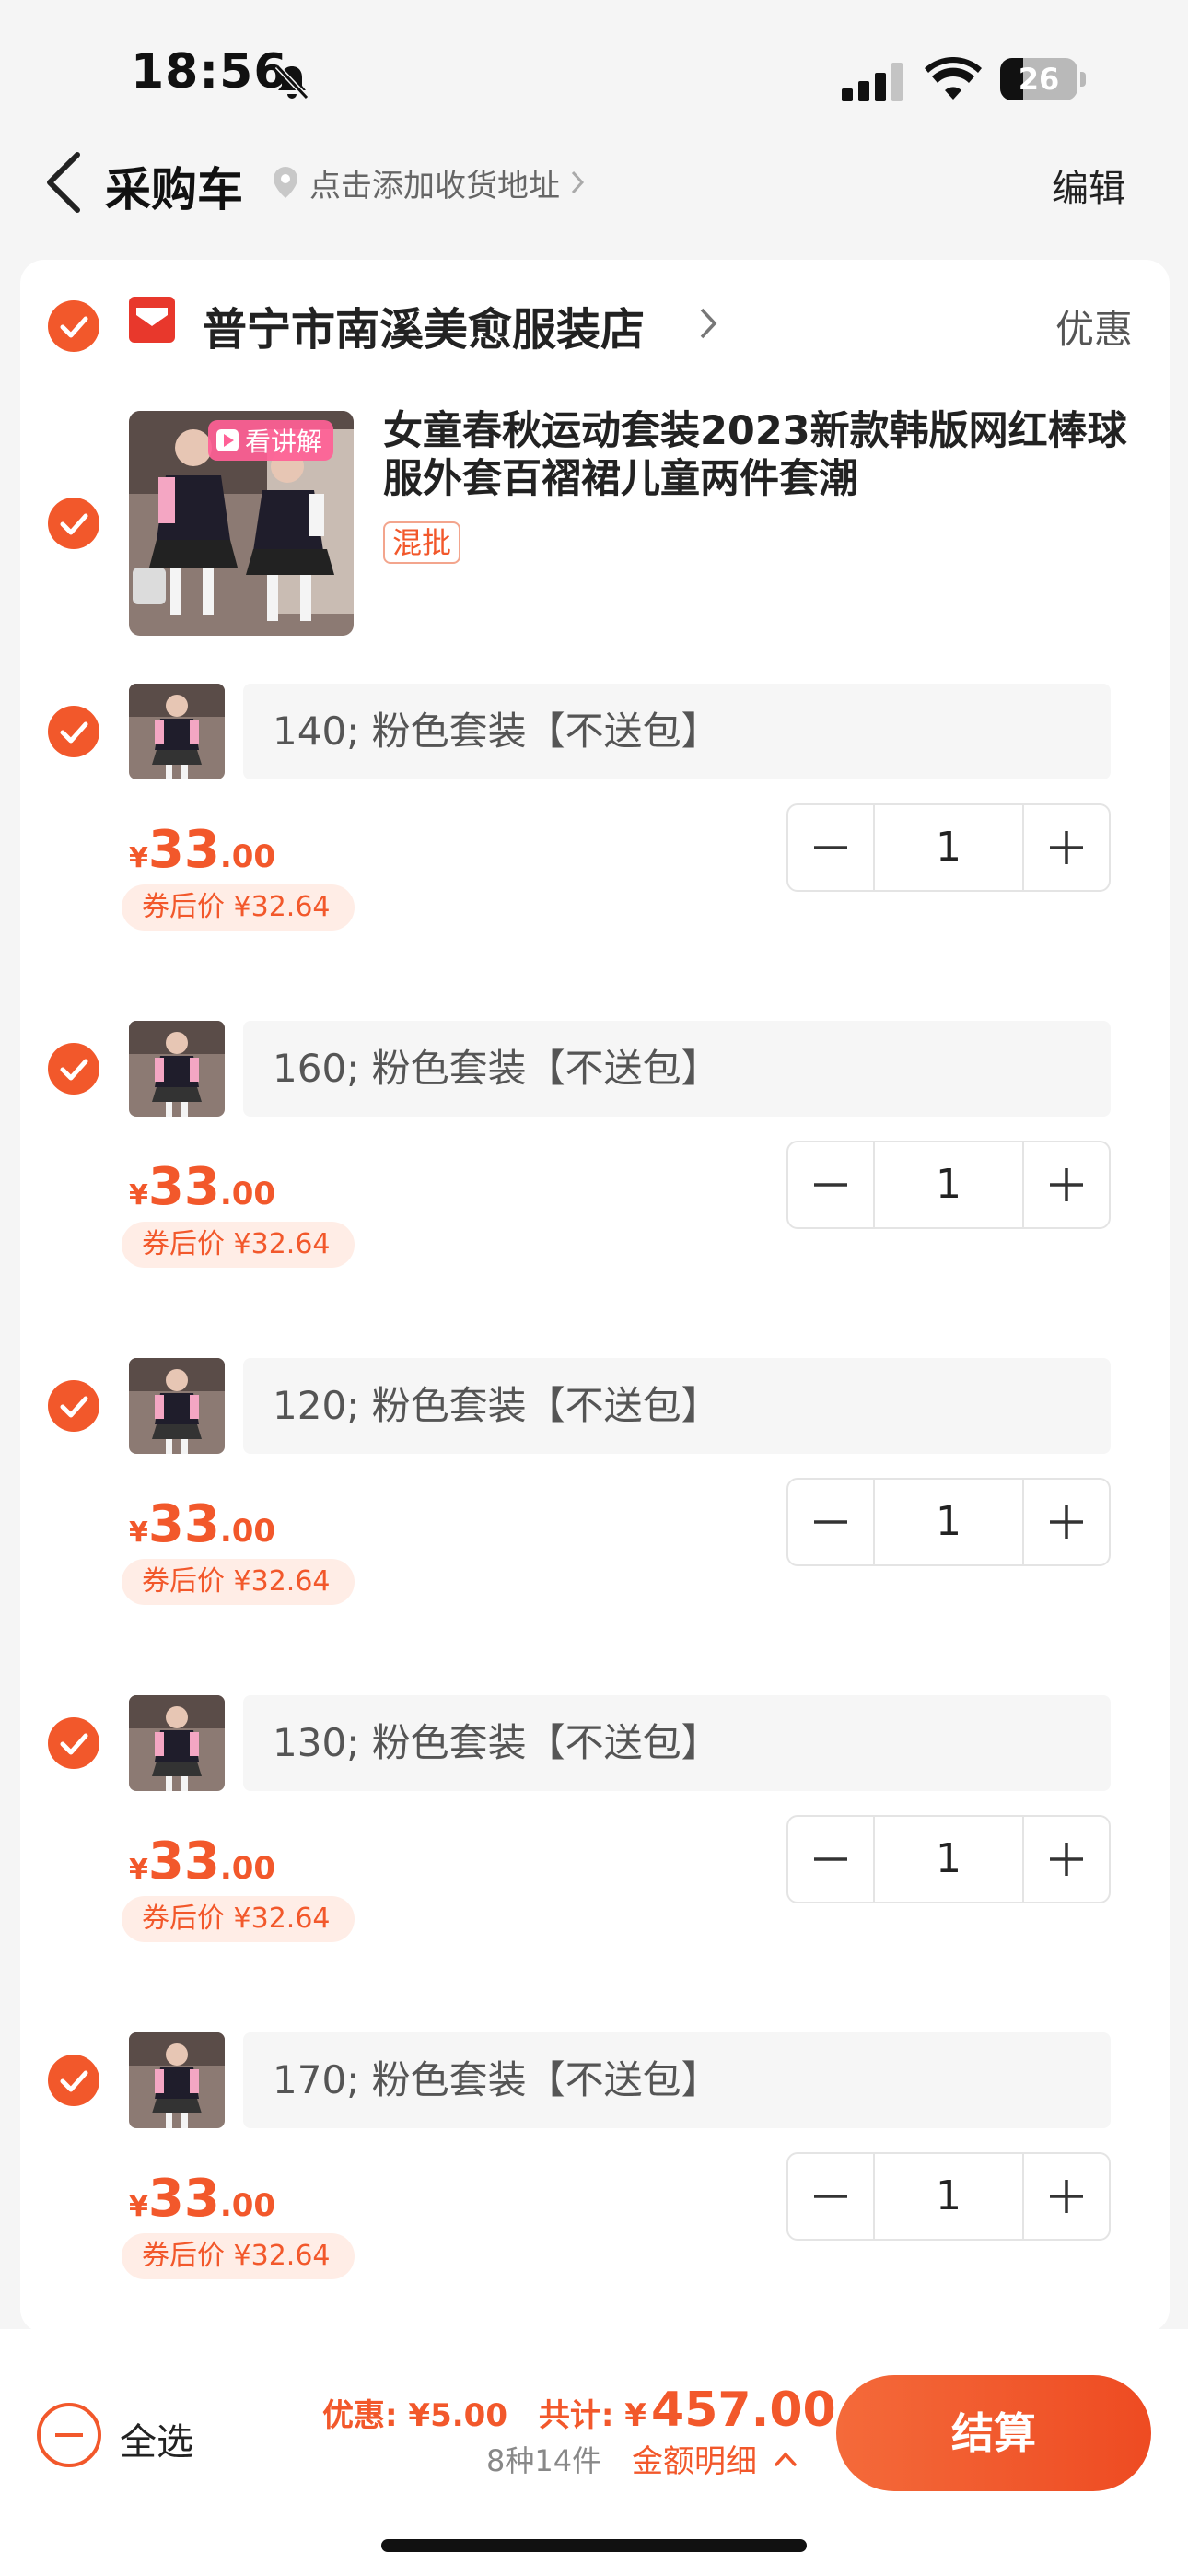 The image size is (1188, 2576). Describe the element at coordinates (595, 1508) in the screenshot. I see `sku-row: 120; 粉色套装【不送包】 ¥33.00 券后价 ¥32.64 1` at that location.